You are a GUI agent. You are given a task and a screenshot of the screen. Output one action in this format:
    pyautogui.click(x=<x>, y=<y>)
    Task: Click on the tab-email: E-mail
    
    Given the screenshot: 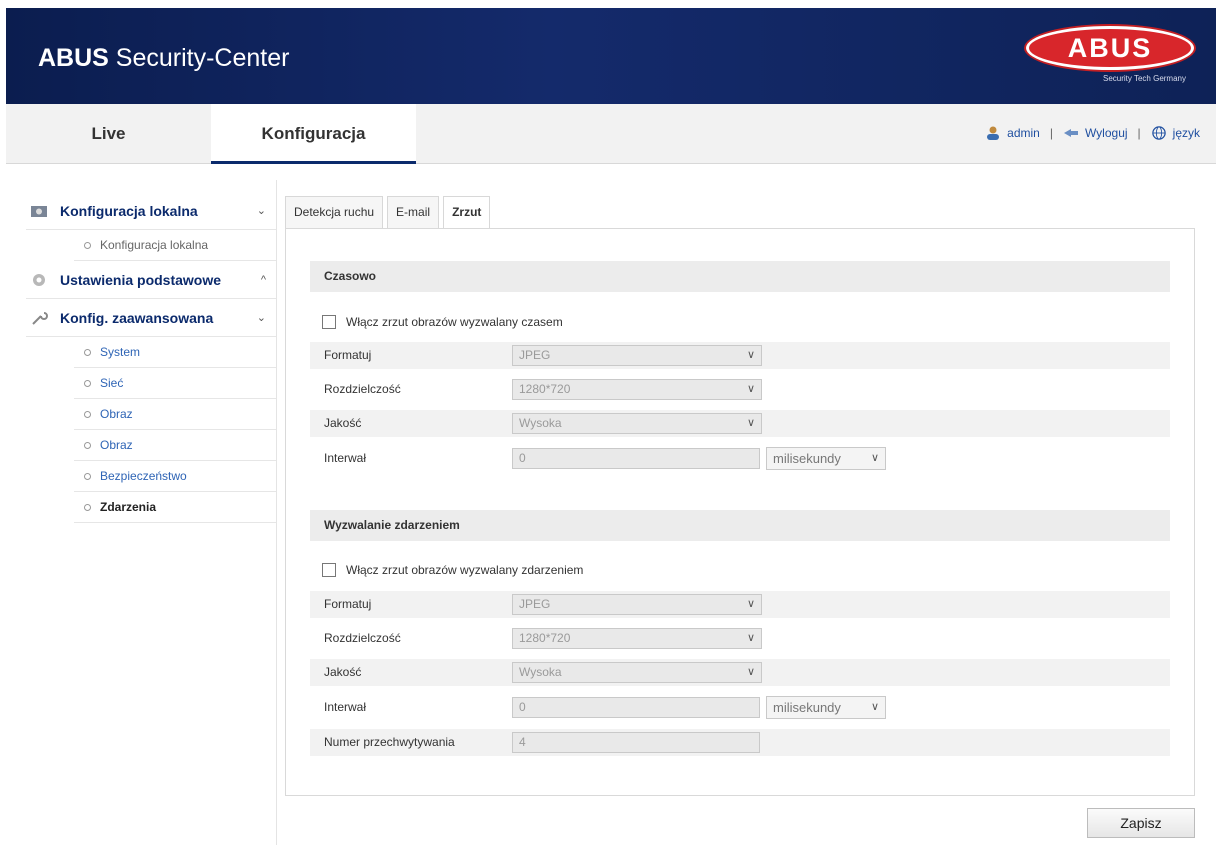 What is the action you would take?
    pyautogui.click(x=413, y=212)
    